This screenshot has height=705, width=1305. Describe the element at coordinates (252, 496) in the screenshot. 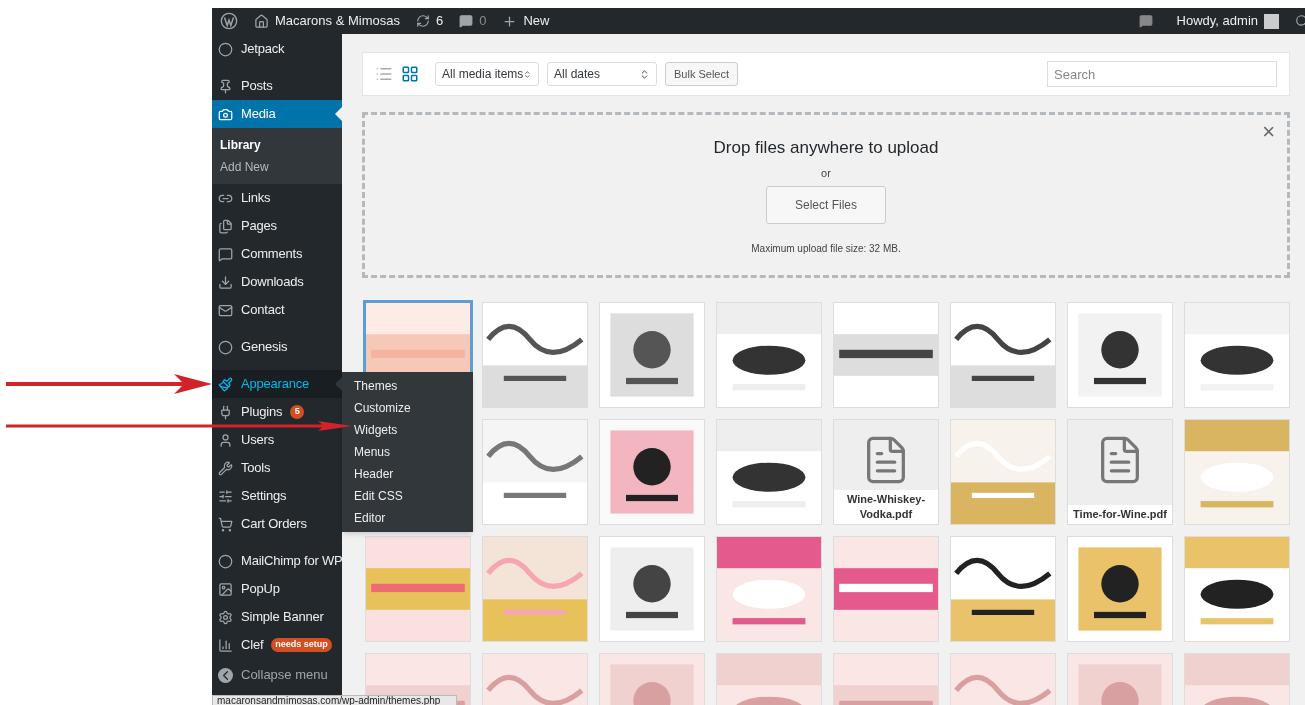

I see `menu-item: Settings` at that location.